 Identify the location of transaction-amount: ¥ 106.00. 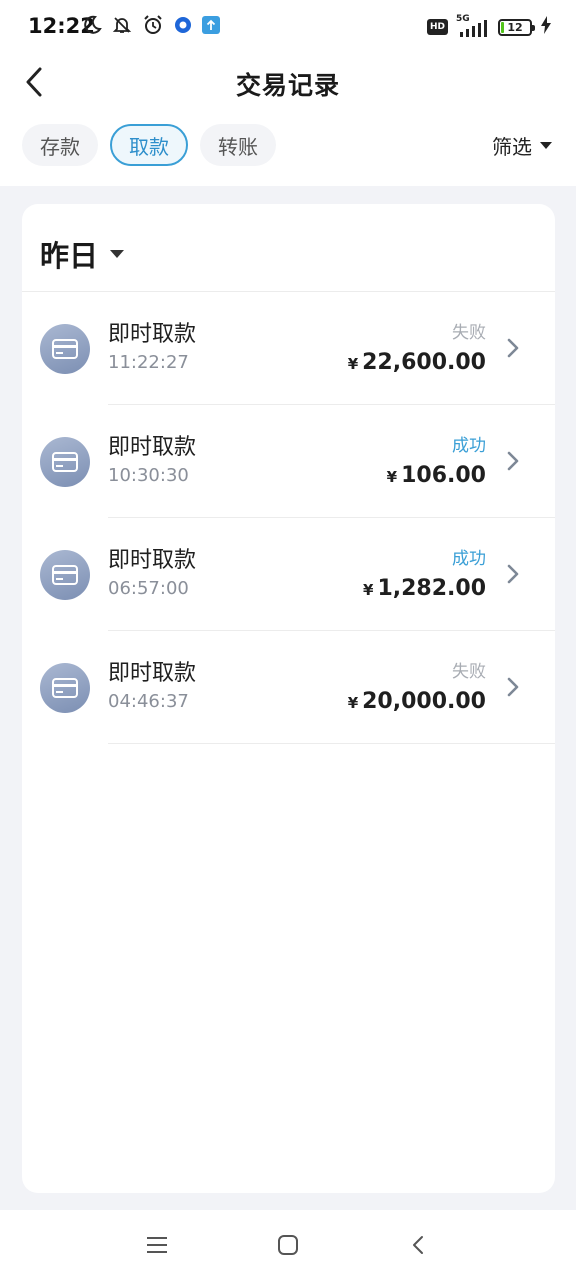
(436, 475).